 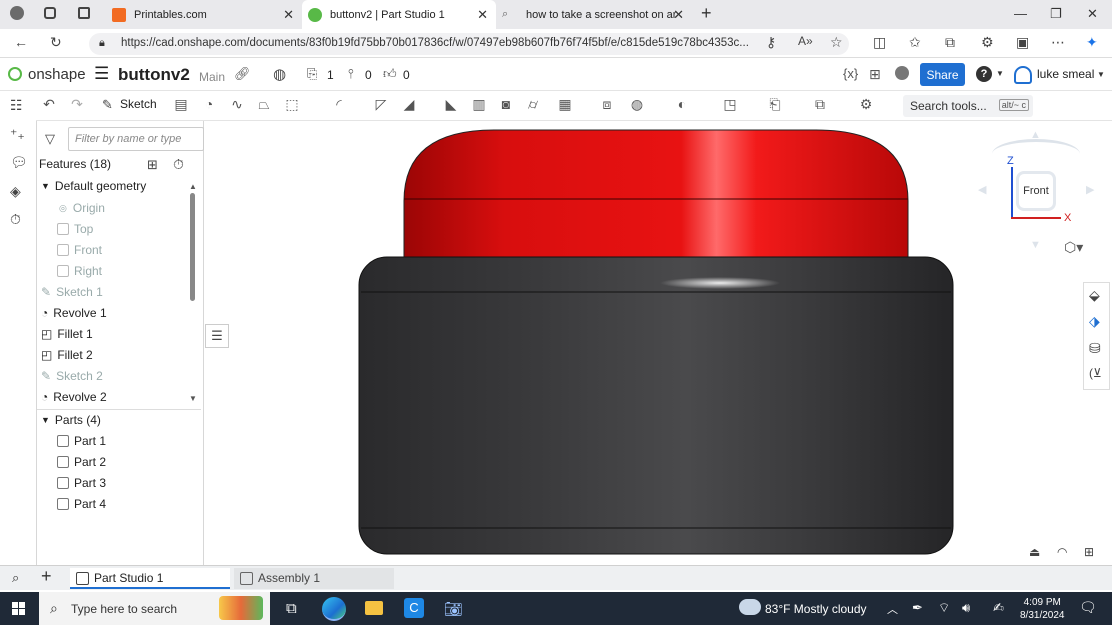 What do you see at coordinates (451, 105) in the screenshot?
I see `rib-icon: ◣` at bounding box center [451, 105].